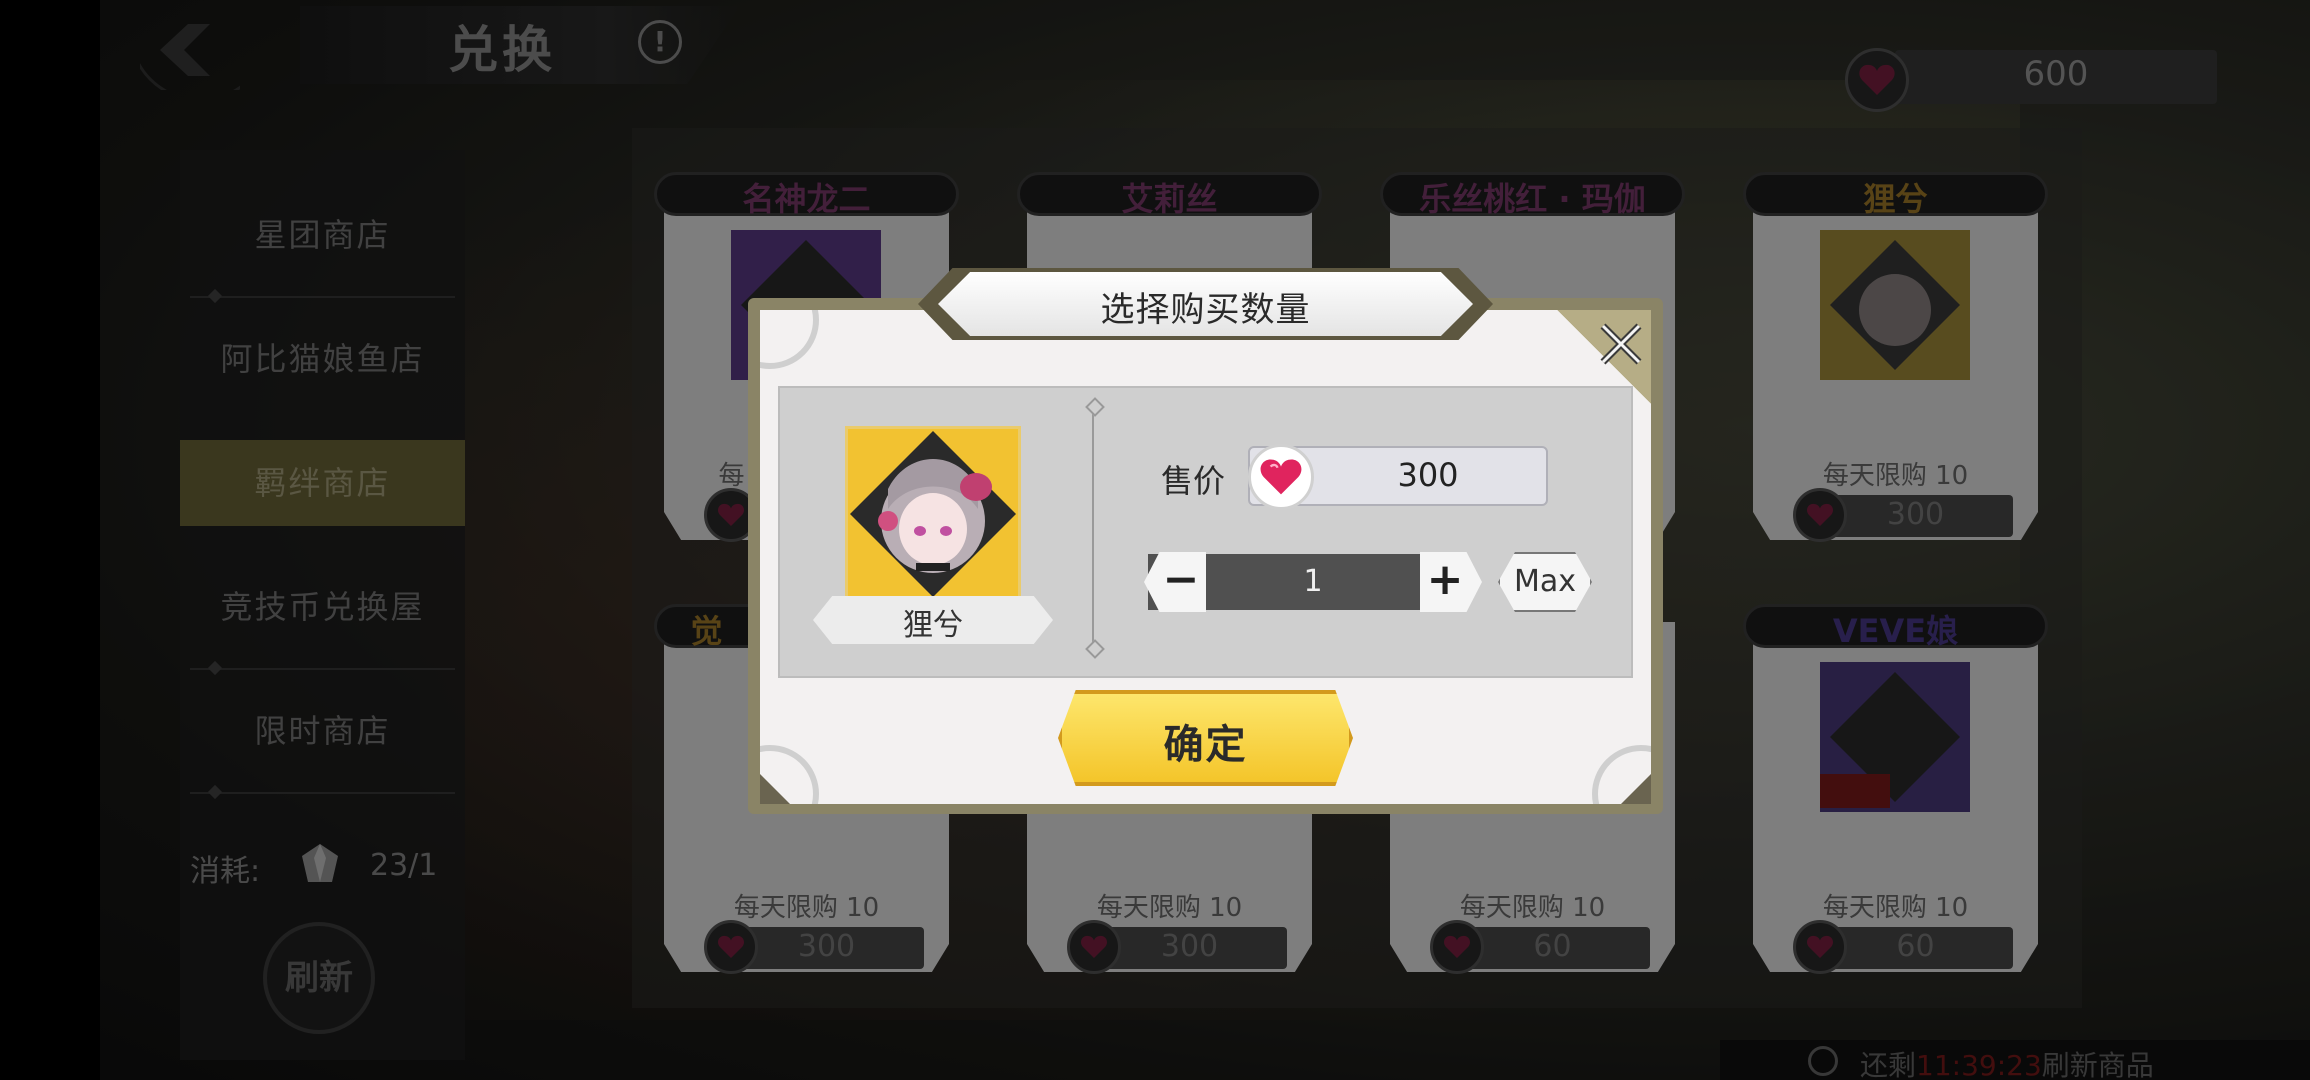 The image size is (2310, 1080). What do you see at coordinates (1093, 528) in the screenshot?
I see `divider` at bounding box center [1093, 528].